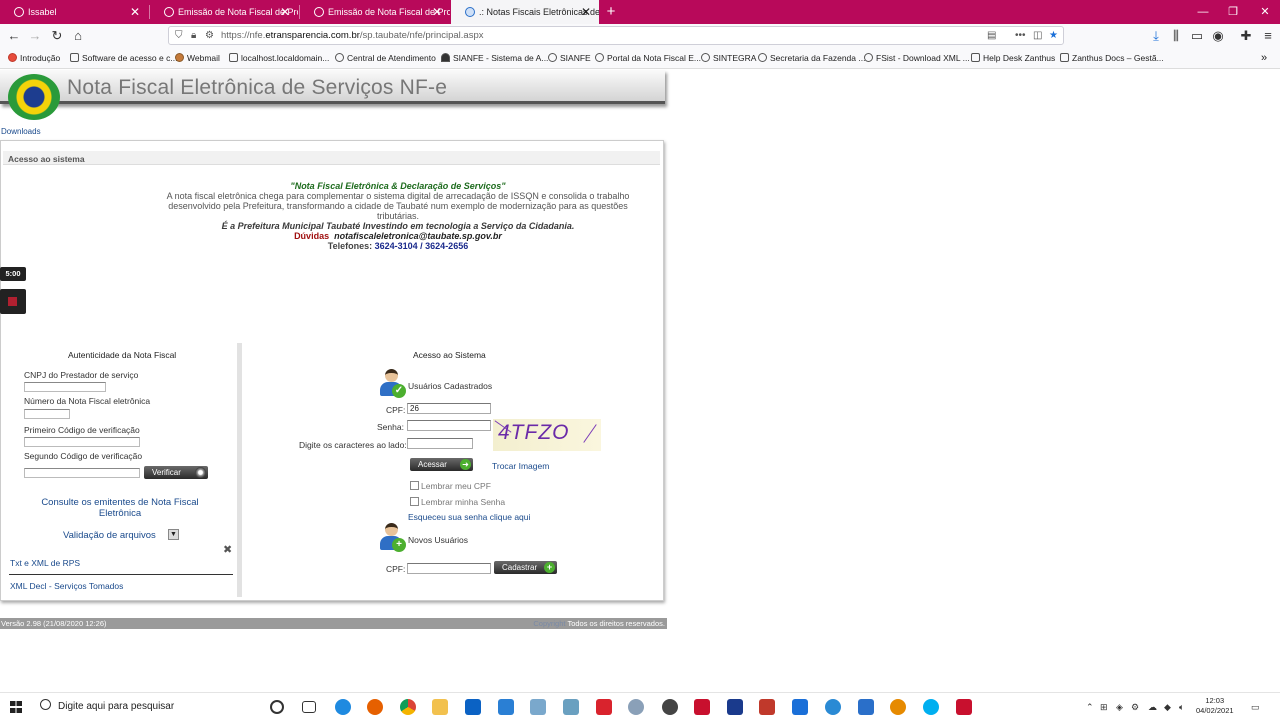  Describe the element at coordinates (176, 472) in the screenshot. I see `verificar-button: Verificar` at that location.